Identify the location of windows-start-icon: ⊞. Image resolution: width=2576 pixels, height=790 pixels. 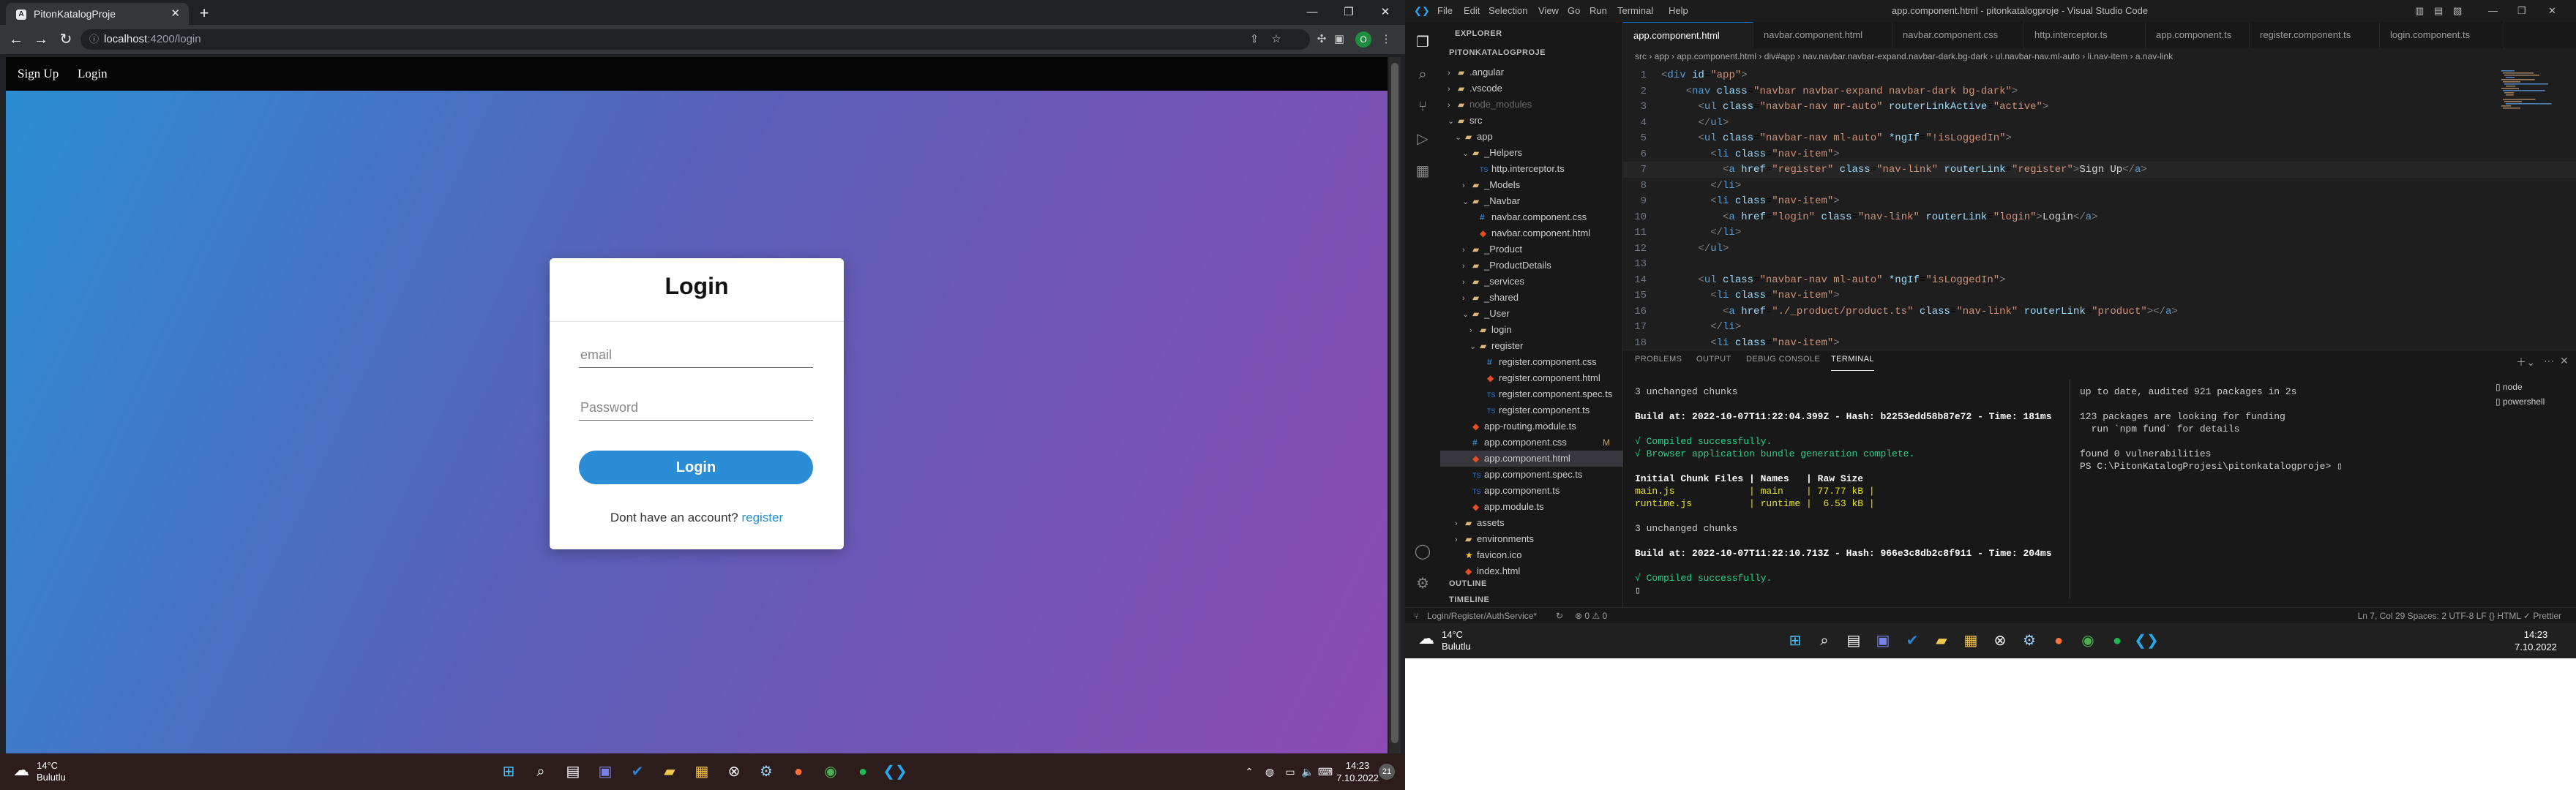
(508, 772).